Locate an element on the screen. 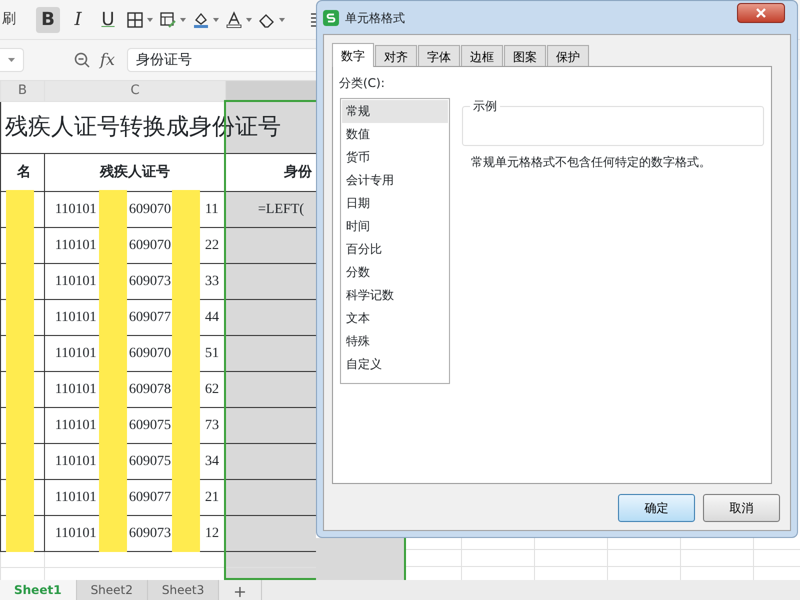  app-logo-icon is located at coordinates (331, 18).